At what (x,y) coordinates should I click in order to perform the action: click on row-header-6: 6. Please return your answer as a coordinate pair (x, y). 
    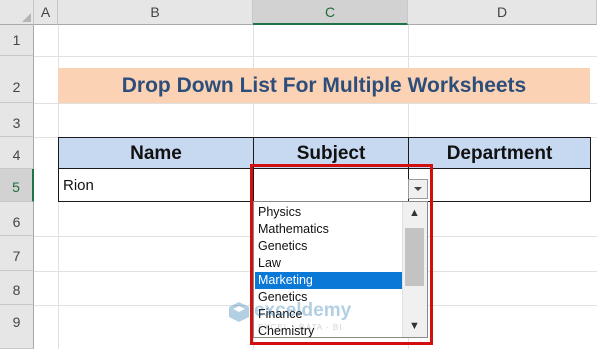
    Looking at the image, I should click on (17, 219).